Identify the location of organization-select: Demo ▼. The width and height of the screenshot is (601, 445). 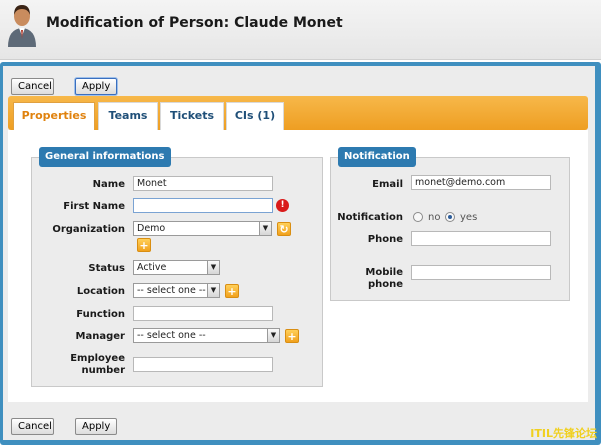
(202, 228).